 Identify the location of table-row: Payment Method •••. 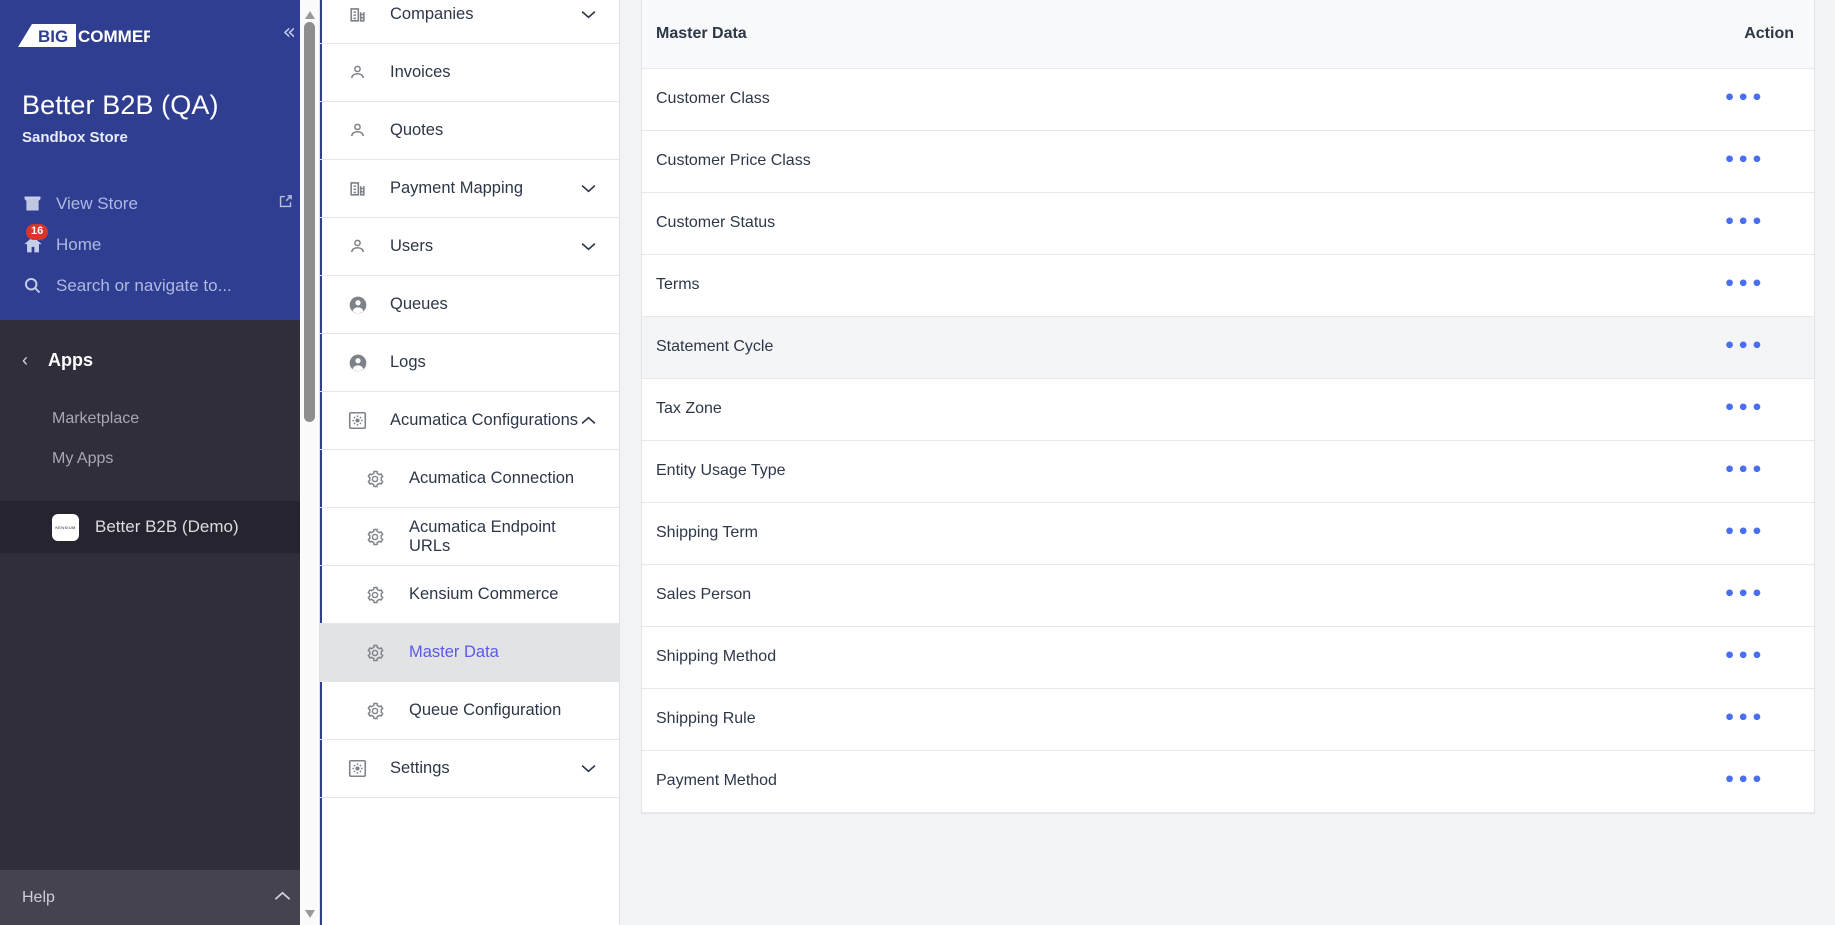
(1228, 781).